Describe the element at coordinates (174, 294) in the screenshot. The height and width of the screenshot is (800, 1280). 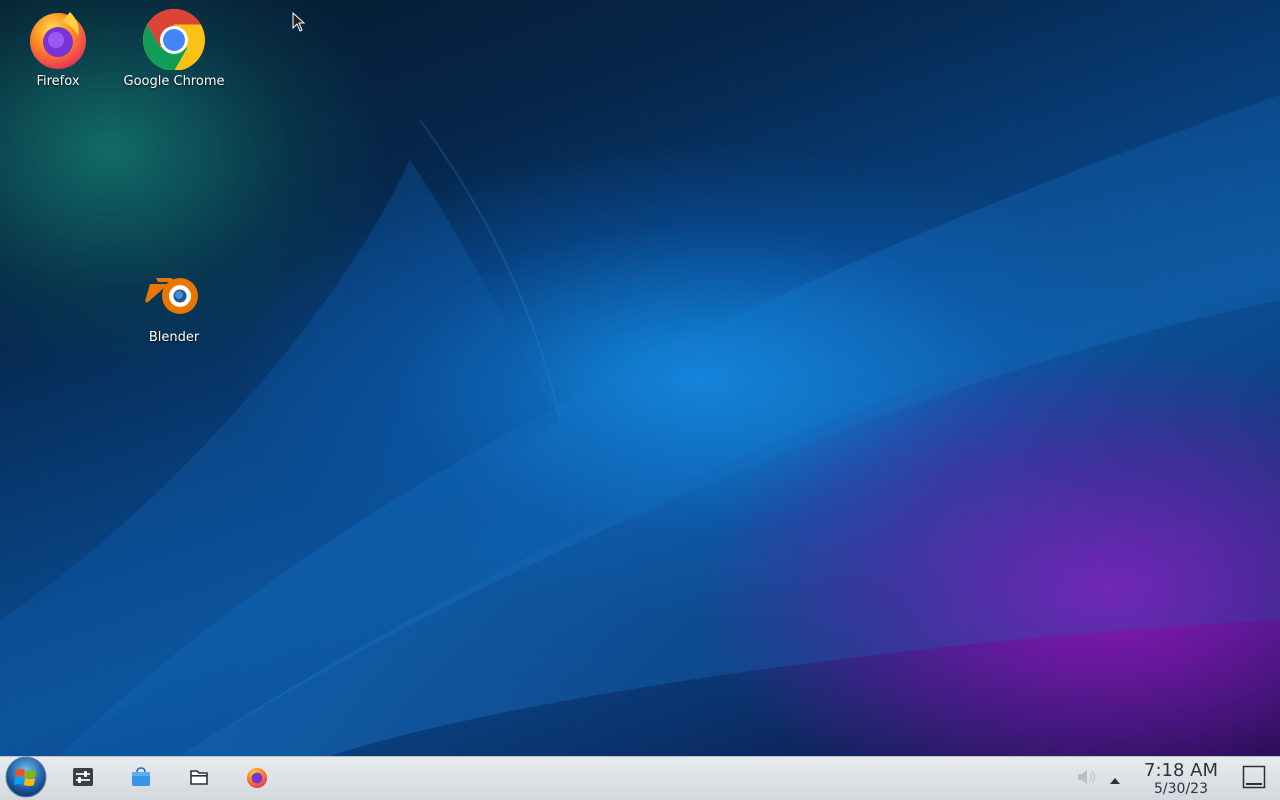
I see `blender-icon` at that location.